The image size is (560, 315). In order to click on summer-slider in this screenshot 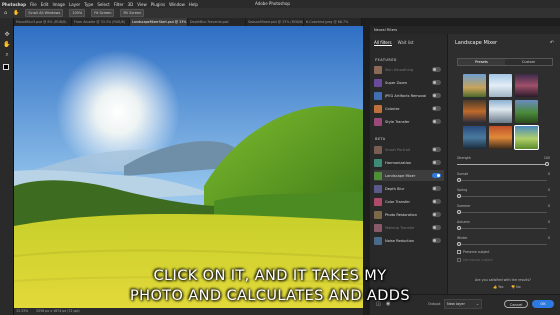, I will do `click(502, 212)`.